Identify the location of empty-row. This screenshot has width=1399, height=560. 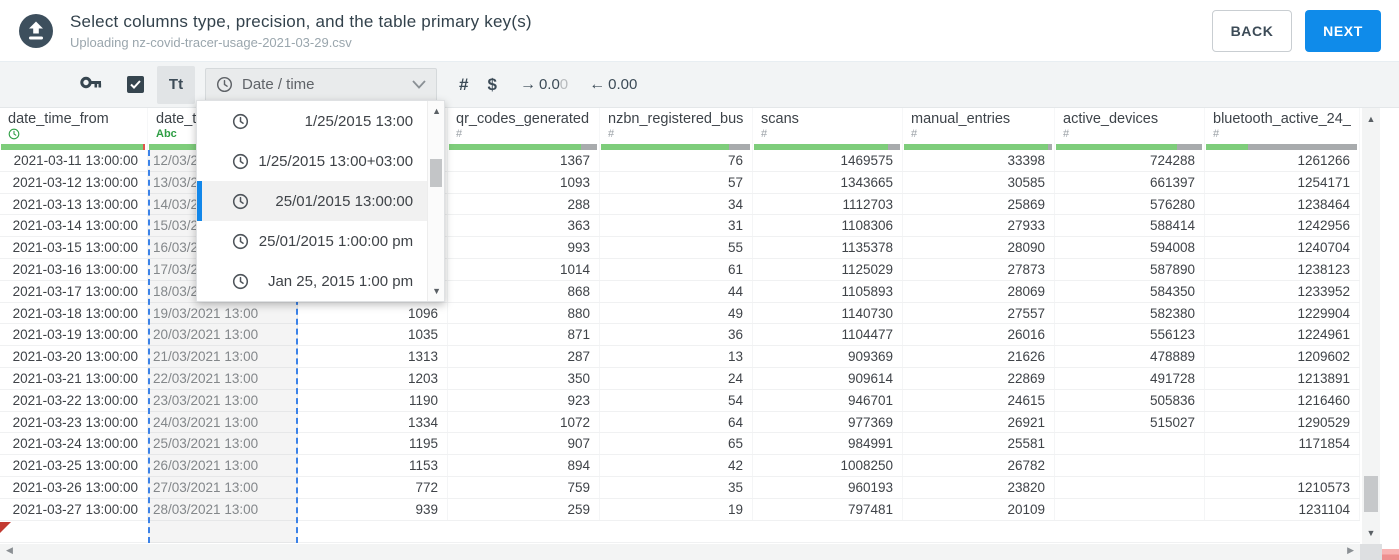
(680, 532).